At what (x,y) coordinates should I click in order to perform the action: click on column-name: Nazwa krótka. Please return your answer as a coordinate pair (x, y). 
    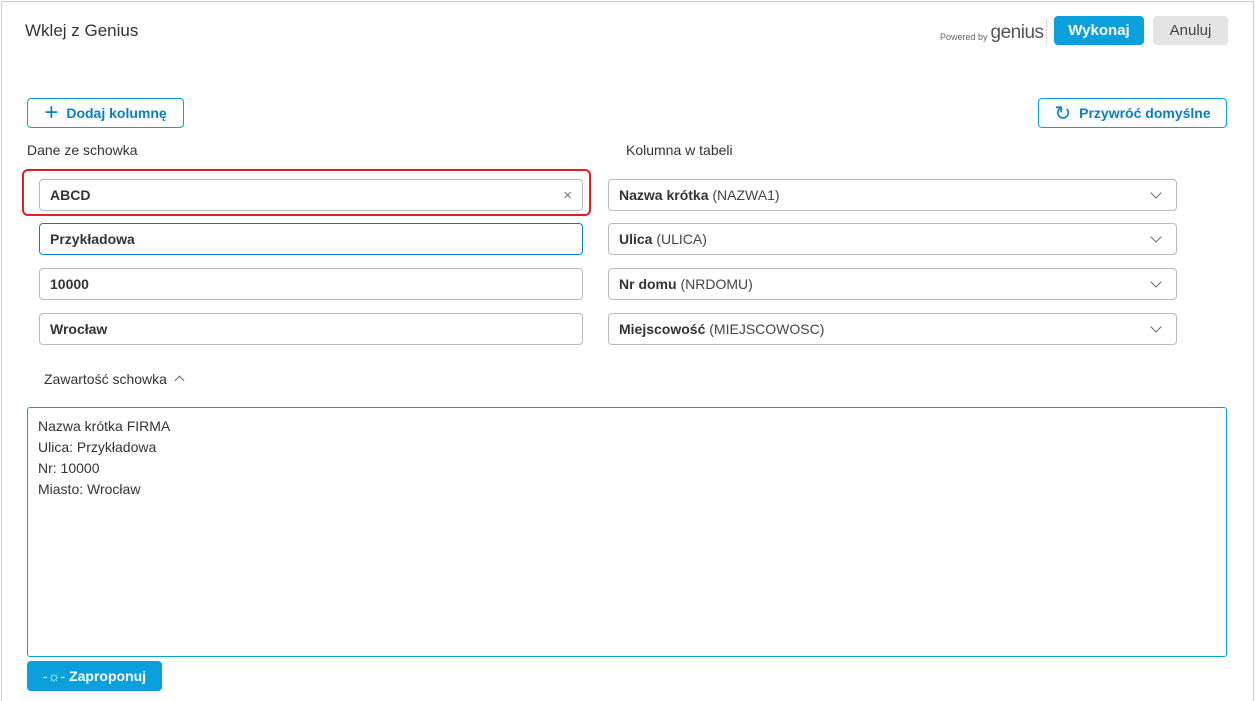
    Looking at the image, I should click on (664, 195).